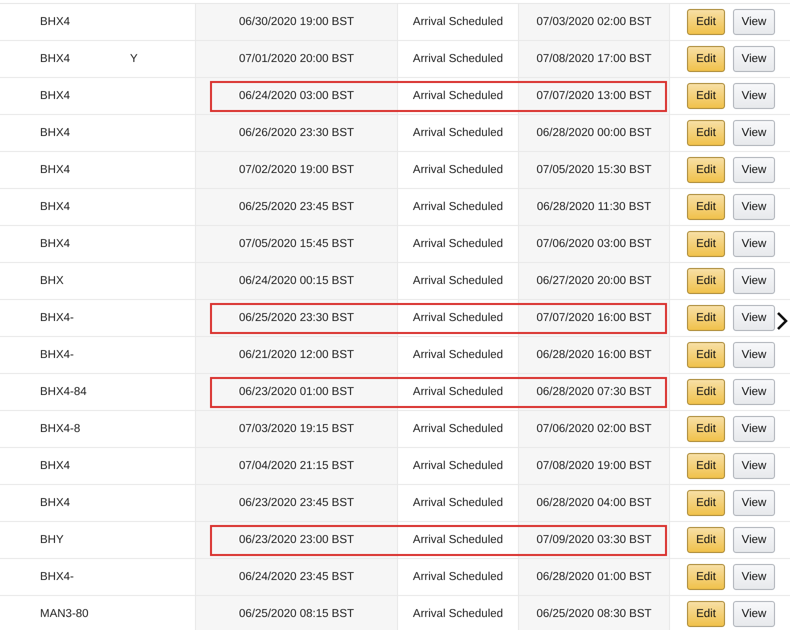 This screenshot has width=790, height=630. Describe the element at coordinates (52, 540) in the screenshot. I see `table-cell: BHY` at that location.